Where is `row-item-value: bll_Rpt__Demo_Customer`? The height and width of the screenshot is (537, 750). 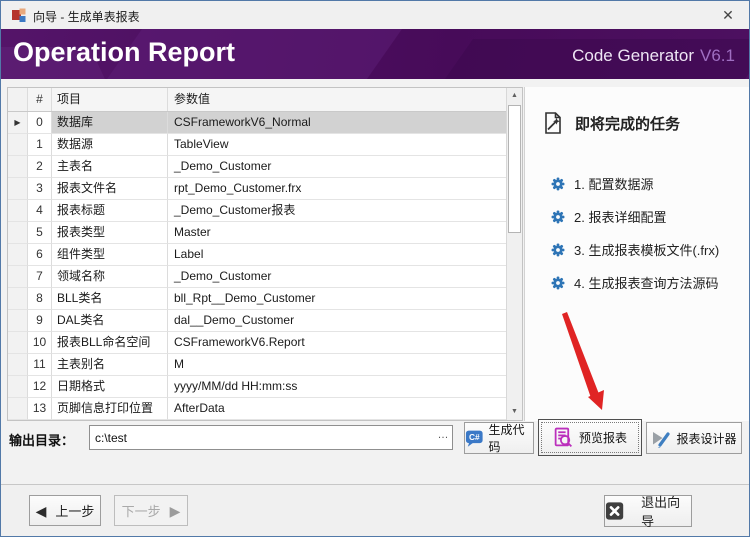
row-item-value: bll_Rpt__Demo_Customer is located at coordinates (337, 299).